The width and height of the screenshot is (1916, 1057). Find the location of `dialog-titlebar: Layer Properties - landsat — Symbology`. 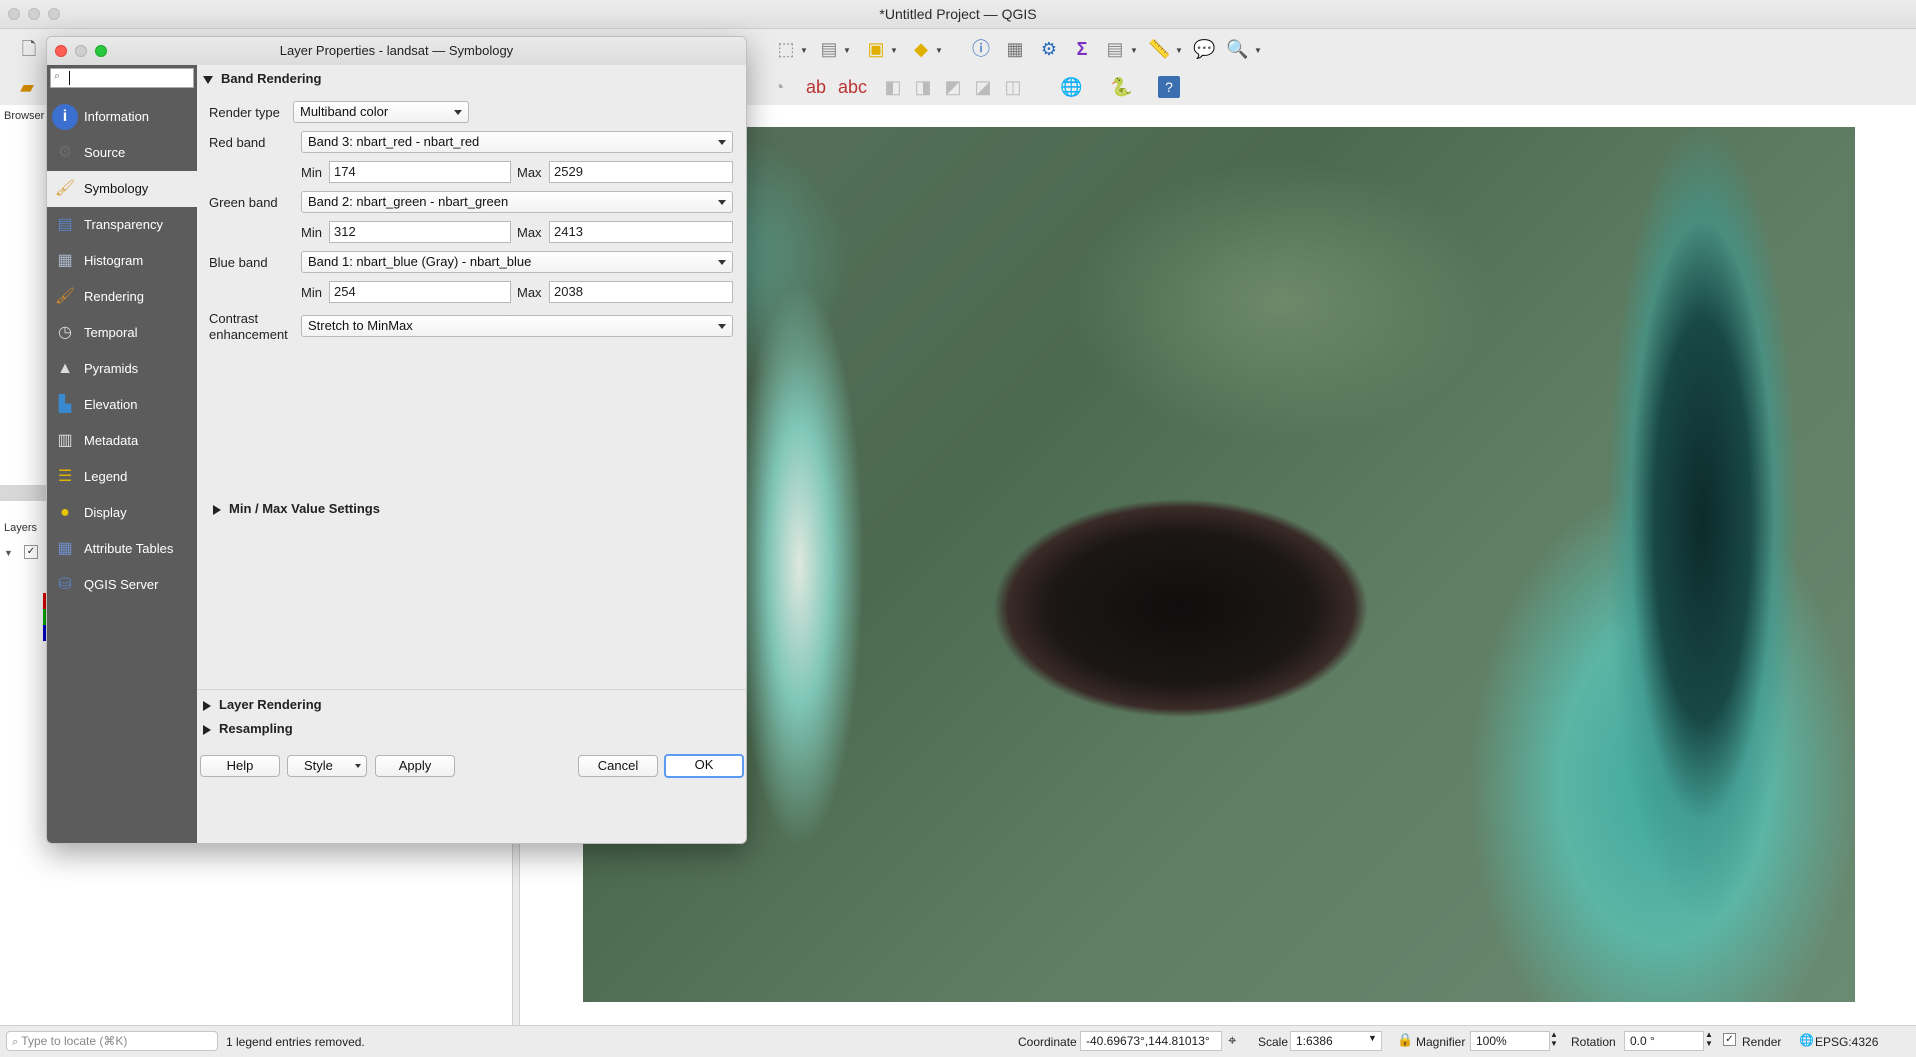

dialog-titlebar: Layer Properties - landsat — Symbology is located at coordinates (396, 51).